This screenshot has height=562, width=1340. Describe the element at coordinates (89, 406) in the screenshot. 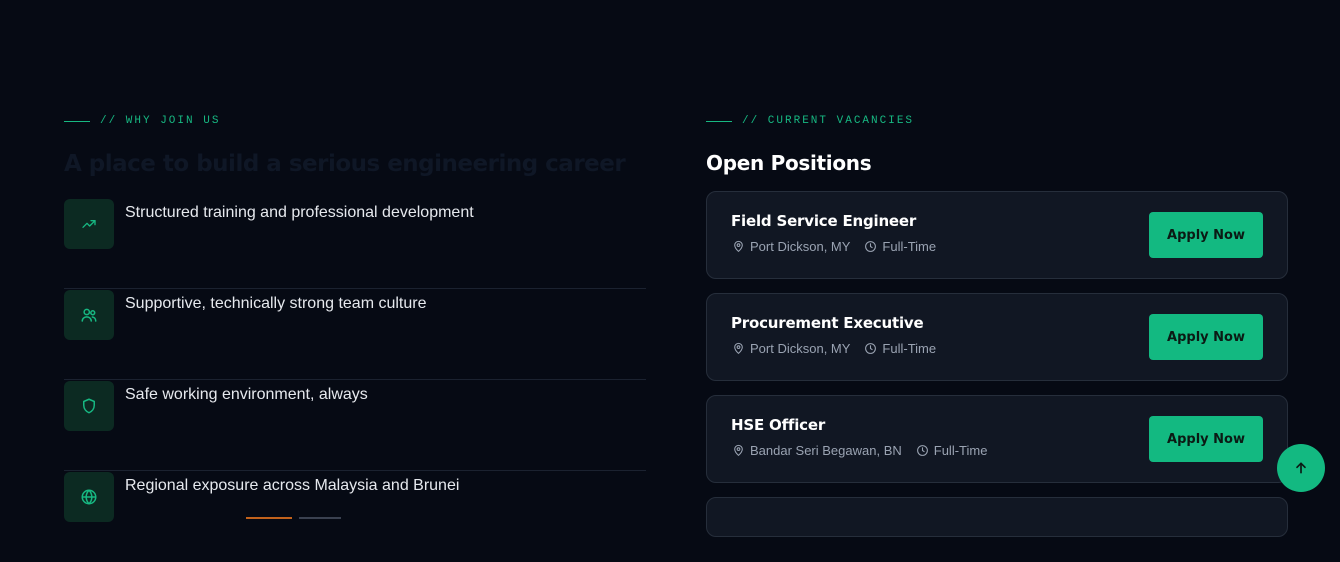

I see `shield-icon` at that location.